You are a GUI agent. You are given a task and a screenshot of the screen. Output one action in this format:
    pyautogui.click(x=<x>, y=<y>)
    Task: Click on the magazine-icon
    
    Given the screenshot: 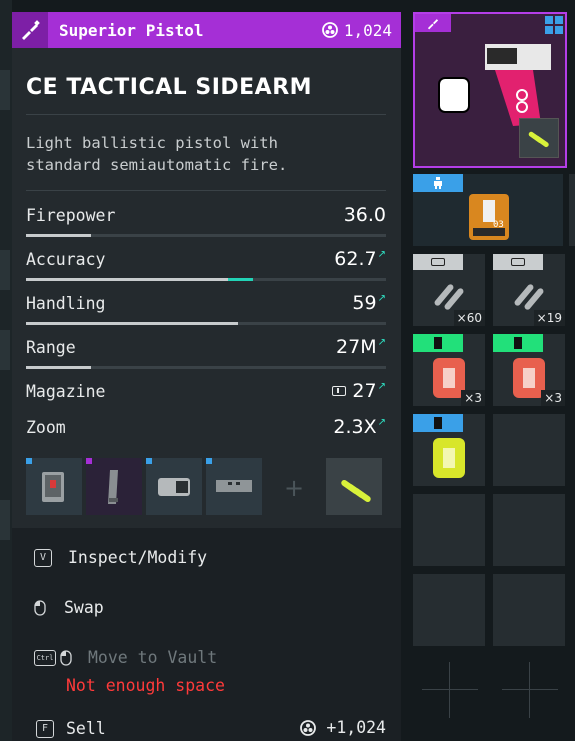 What is the action you would take?
    pyautogui.click(x=339, y=391)
    